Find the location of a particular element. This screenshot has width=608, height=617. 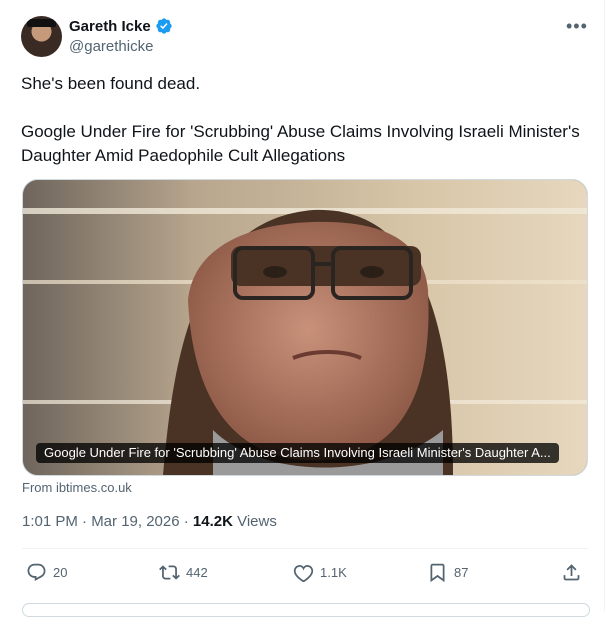

reply-button: 20 is located at coordinates (46, 572).